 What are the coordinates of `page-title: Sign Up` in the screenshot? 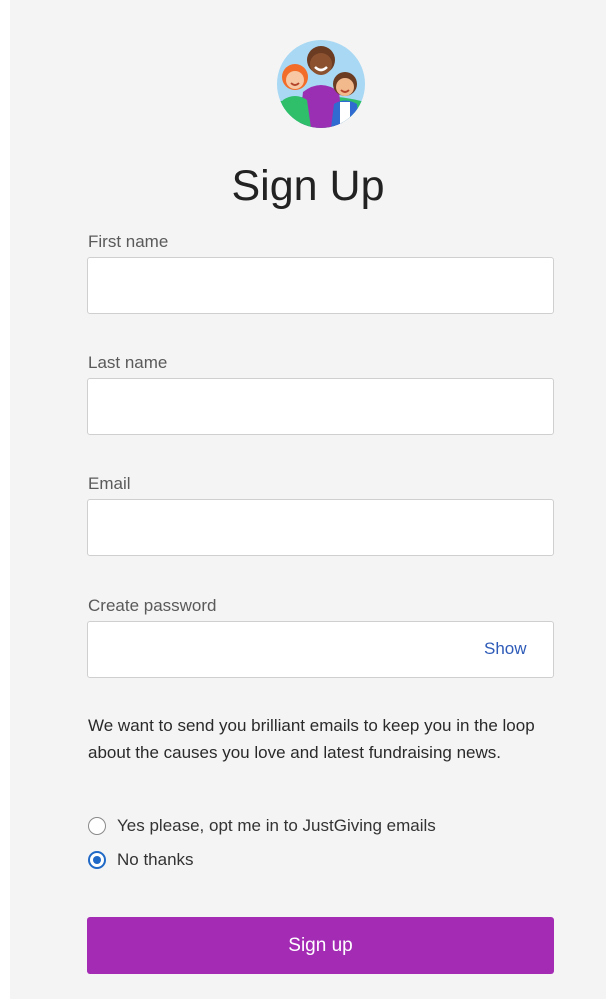 It's located at (308, 186).